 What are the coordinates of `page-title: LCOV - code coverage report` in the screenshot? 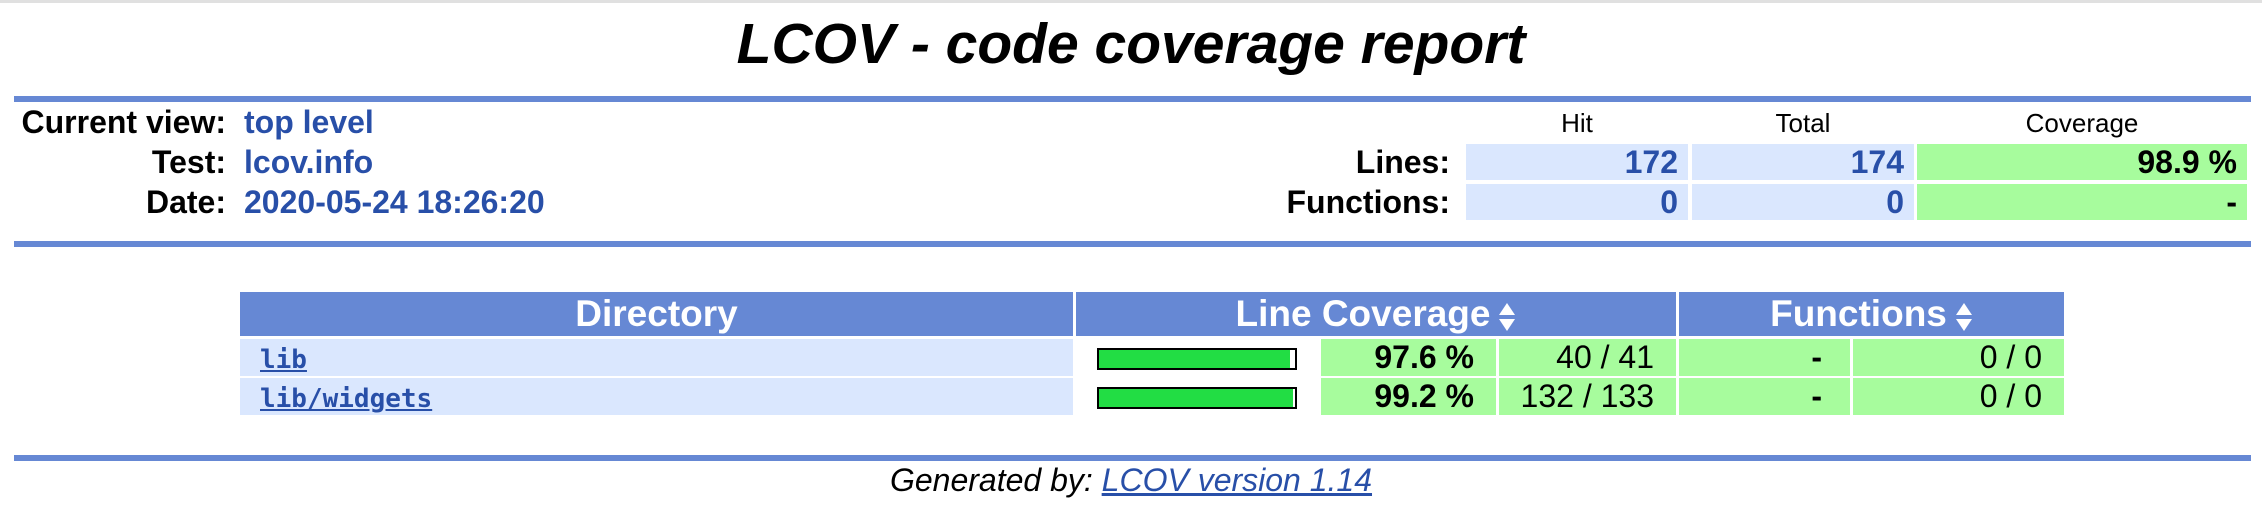 It's located at (1131, 44).